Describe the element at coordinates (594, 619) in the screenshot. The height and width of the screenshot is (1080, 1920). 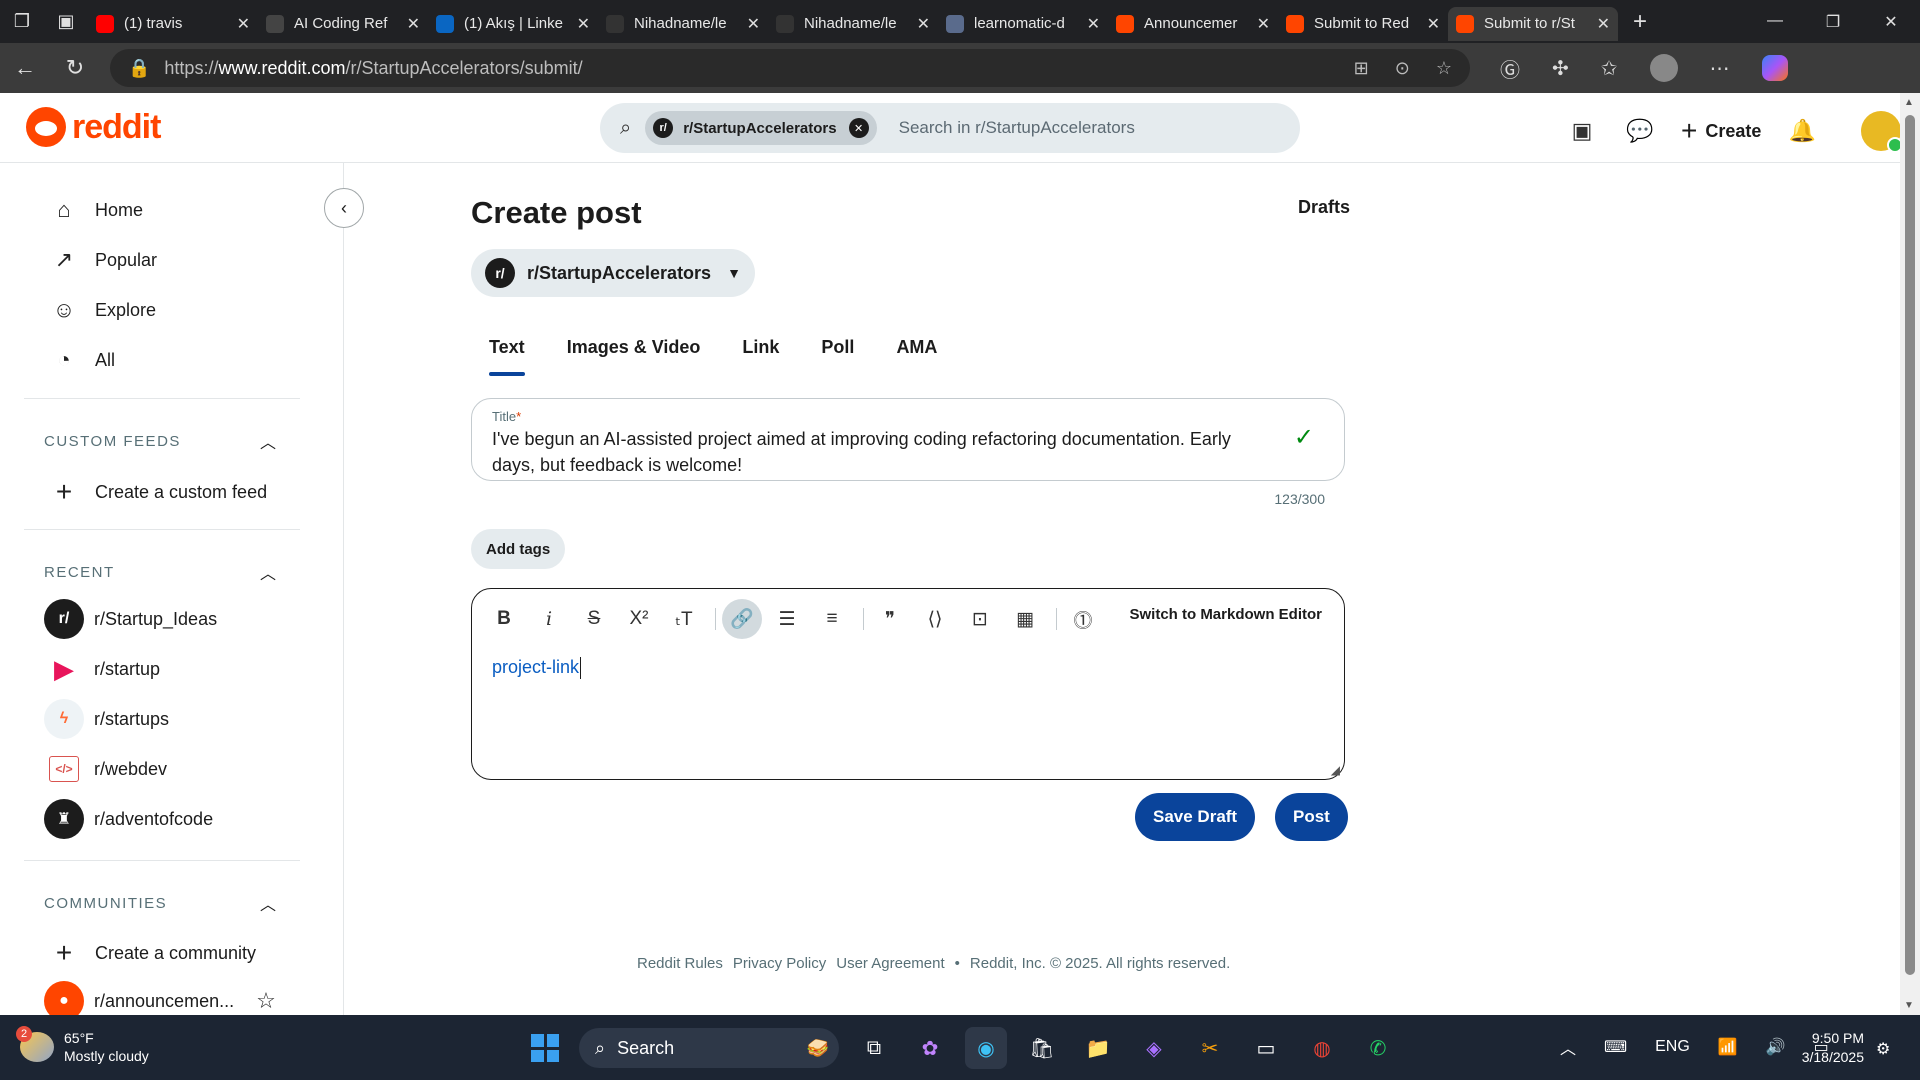
I see `strikethrough-icon: S` at that location.